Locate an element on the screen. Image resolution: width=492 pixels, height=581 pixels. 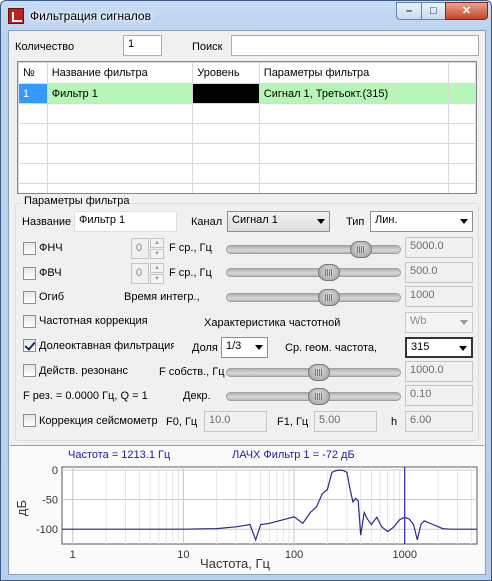
integration-time-label: Время интегр., is located at coordinates (162, 297).